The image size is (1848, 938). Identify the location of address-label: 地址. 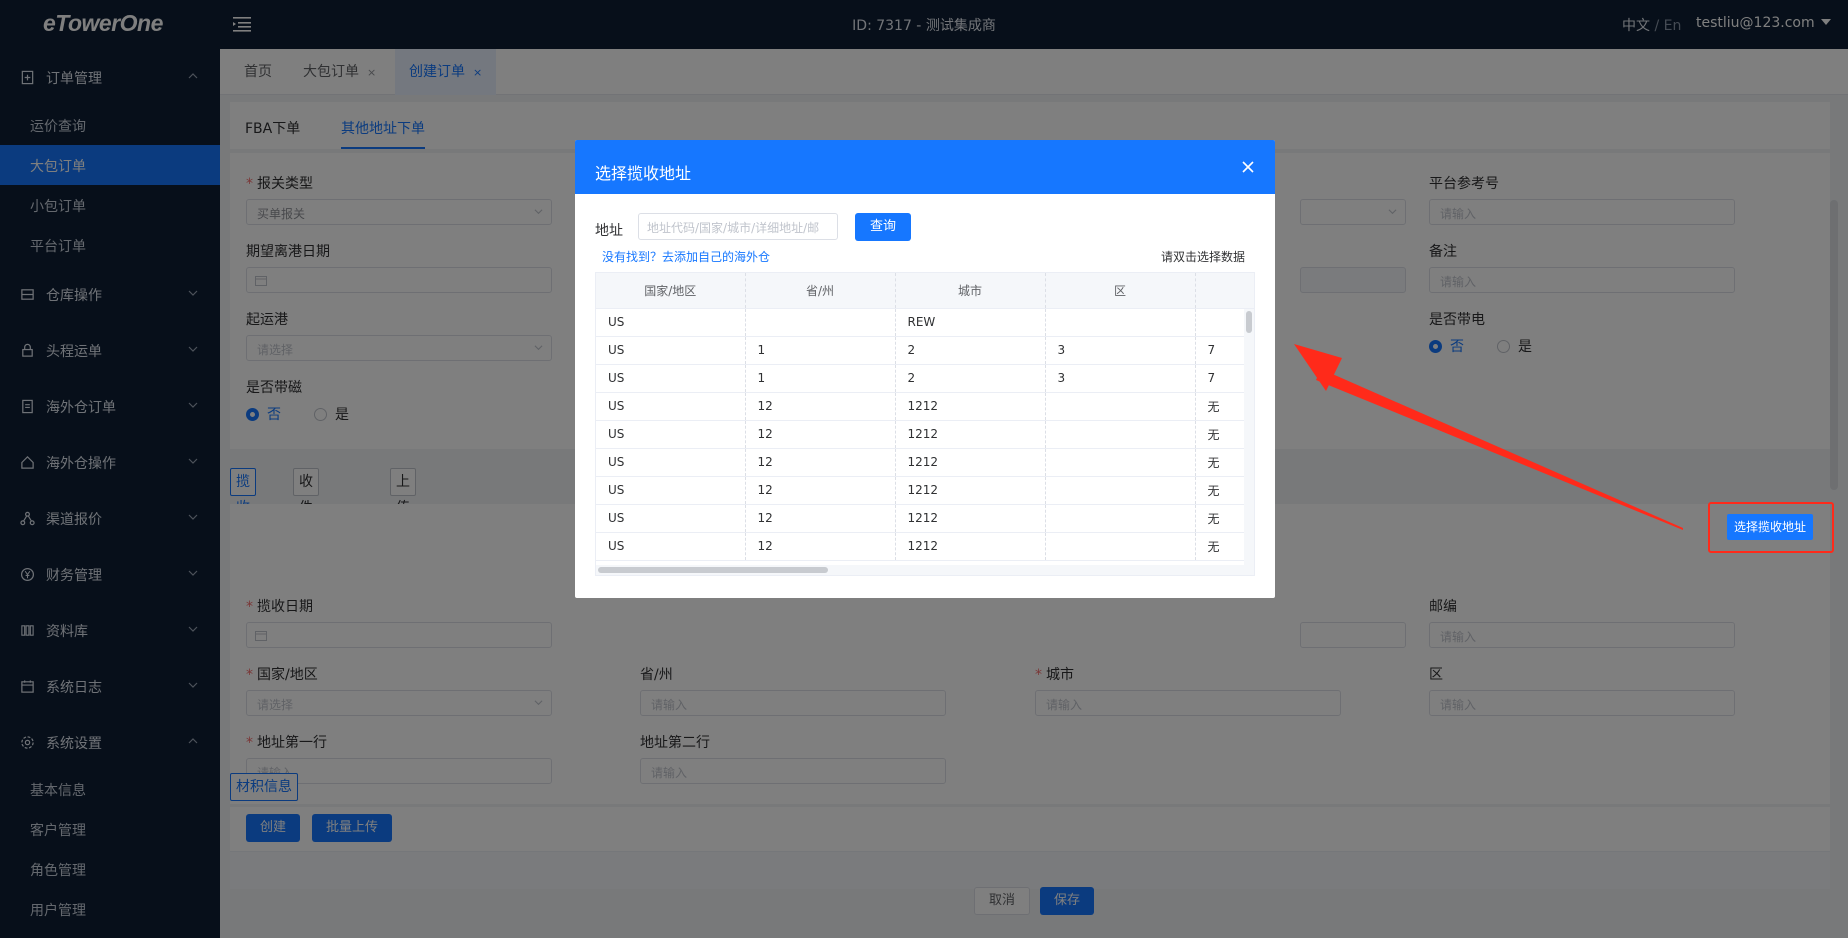
(609, 231).